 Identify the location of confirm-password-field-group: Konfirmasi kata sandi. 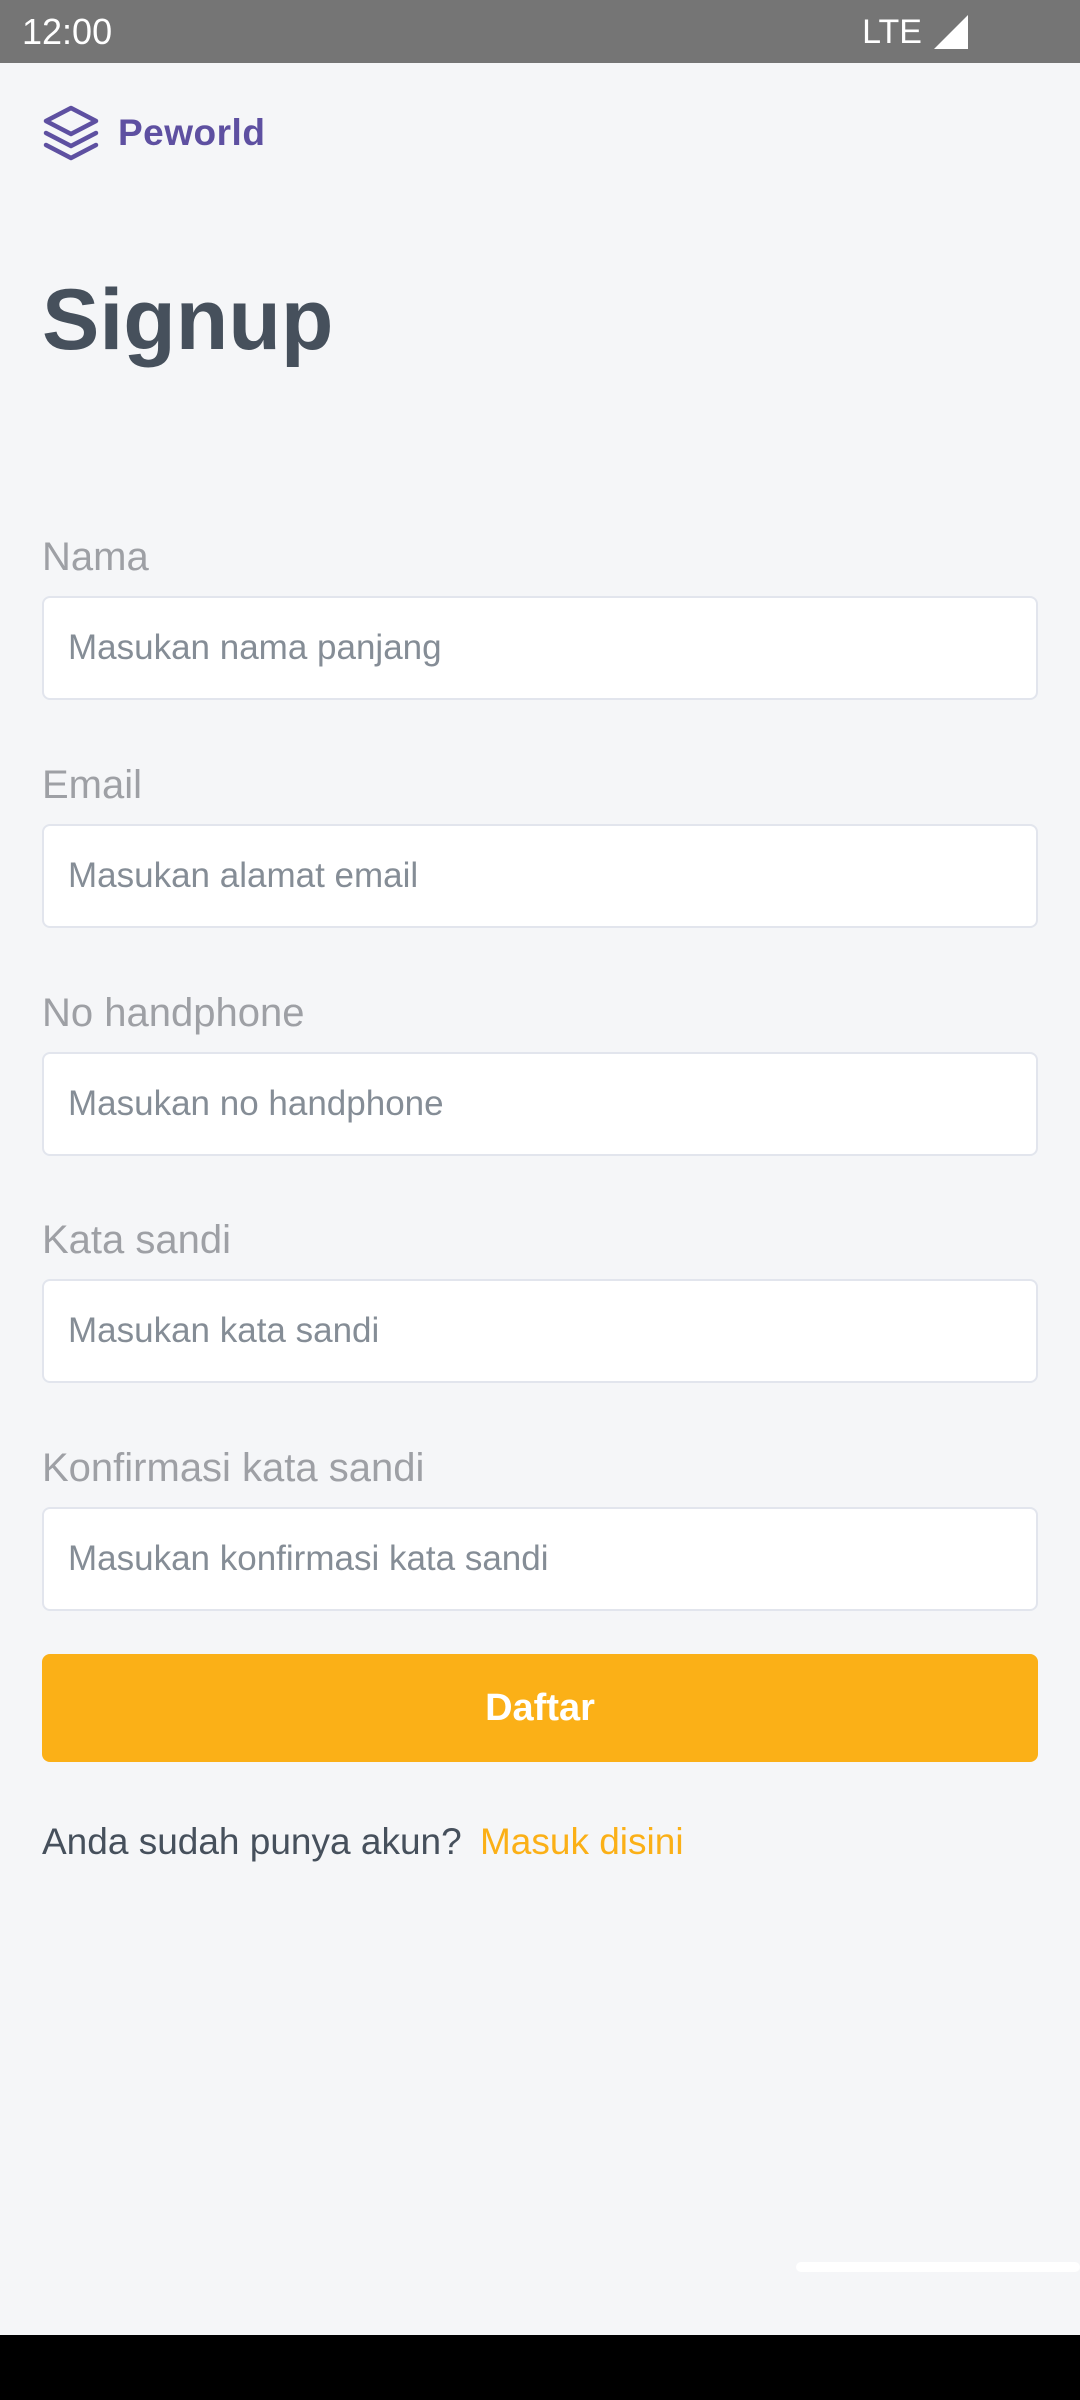
(540, 1528).